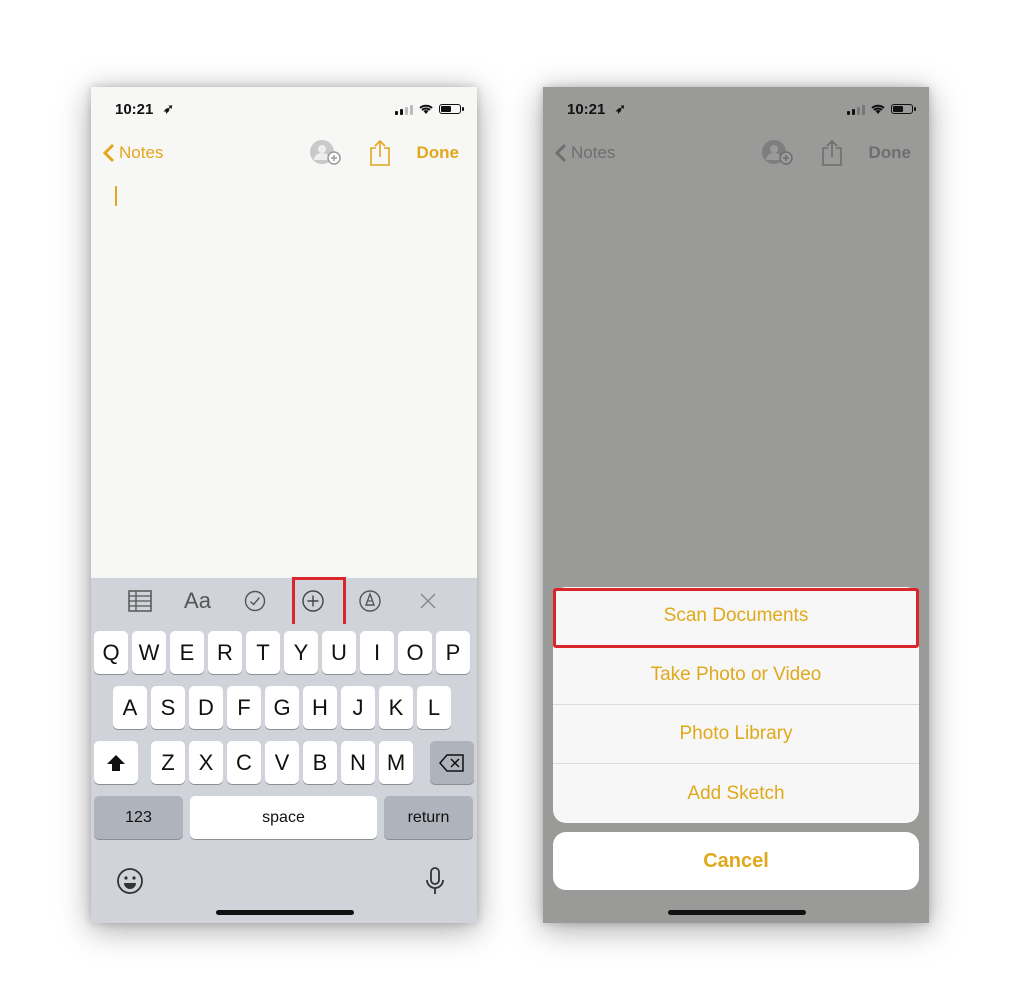 This screenshot has width=1024, height=1005. Describe the element at coordinates (206, 762) in the screenshot. I see `key-x: X` at that location.